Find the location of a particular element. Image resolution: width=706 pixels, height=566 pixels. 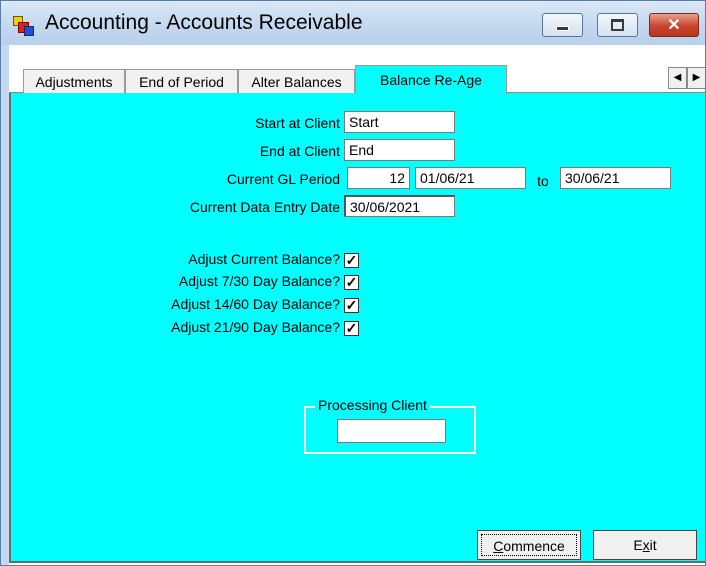

tab-adjustments: Adjustments is located at coordinates (74, 81).